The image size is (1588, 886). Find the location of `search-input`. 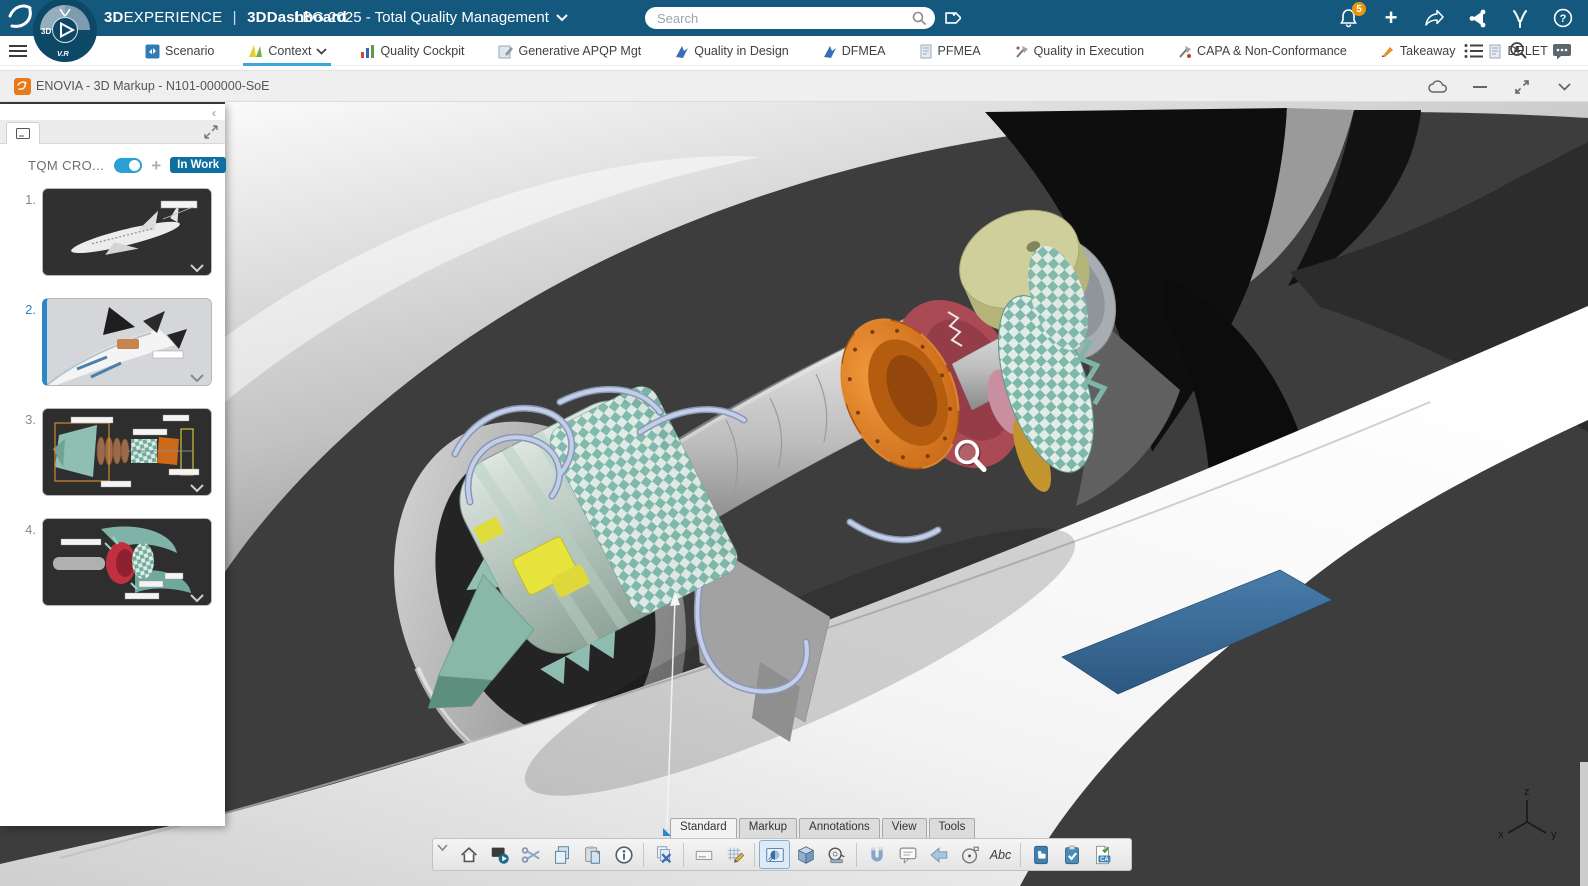

search-input is located at coordinates (784, 18).